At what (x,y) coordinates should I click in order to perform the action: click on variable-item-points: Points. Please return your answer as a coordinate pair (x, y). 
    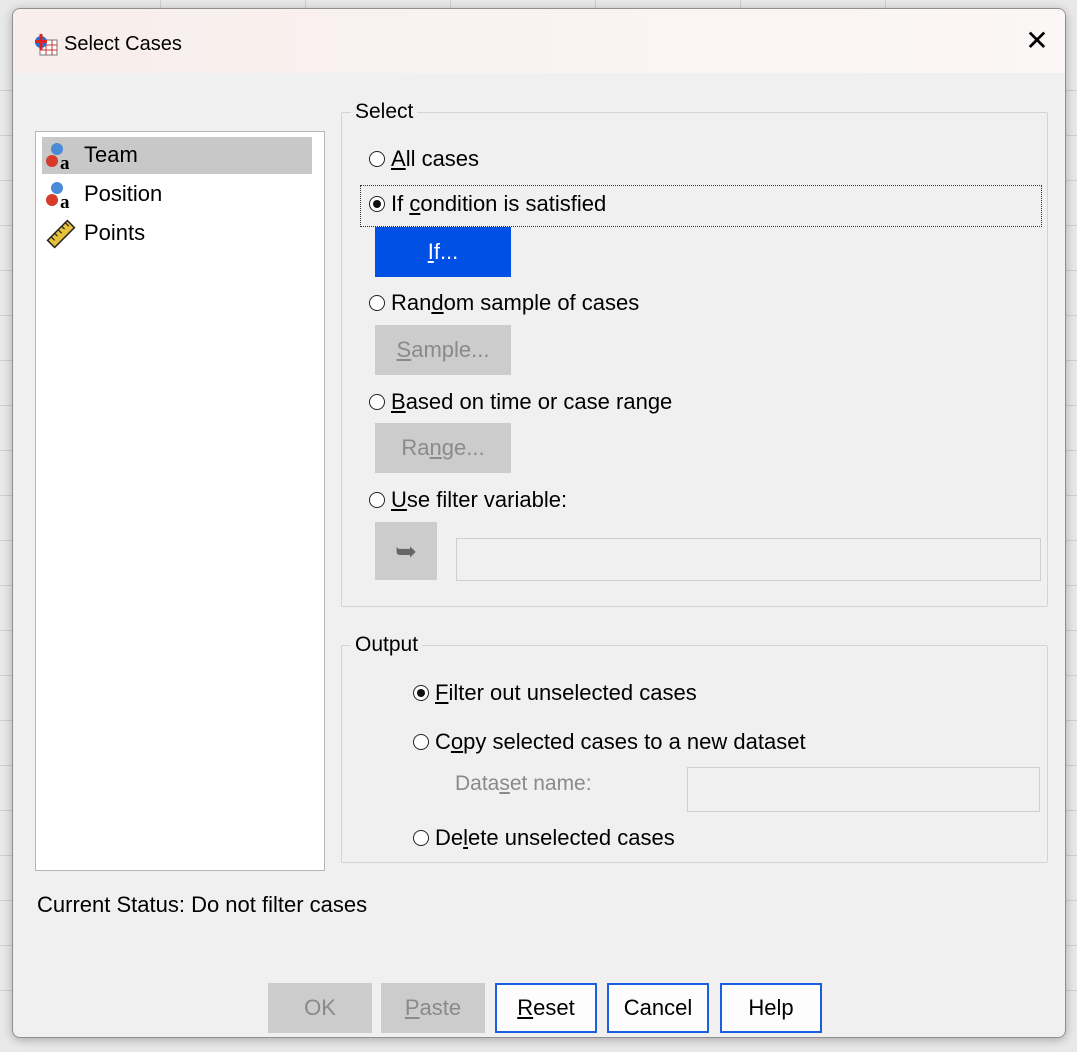
    Looking at the image, I should click on (177, 233).